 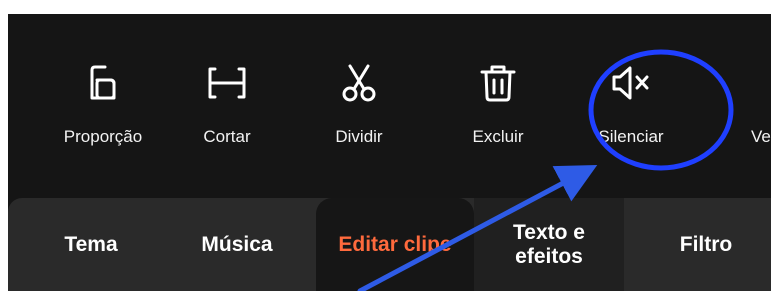 I want to click on crop-brackets-icon, so click(x=227, y=83).